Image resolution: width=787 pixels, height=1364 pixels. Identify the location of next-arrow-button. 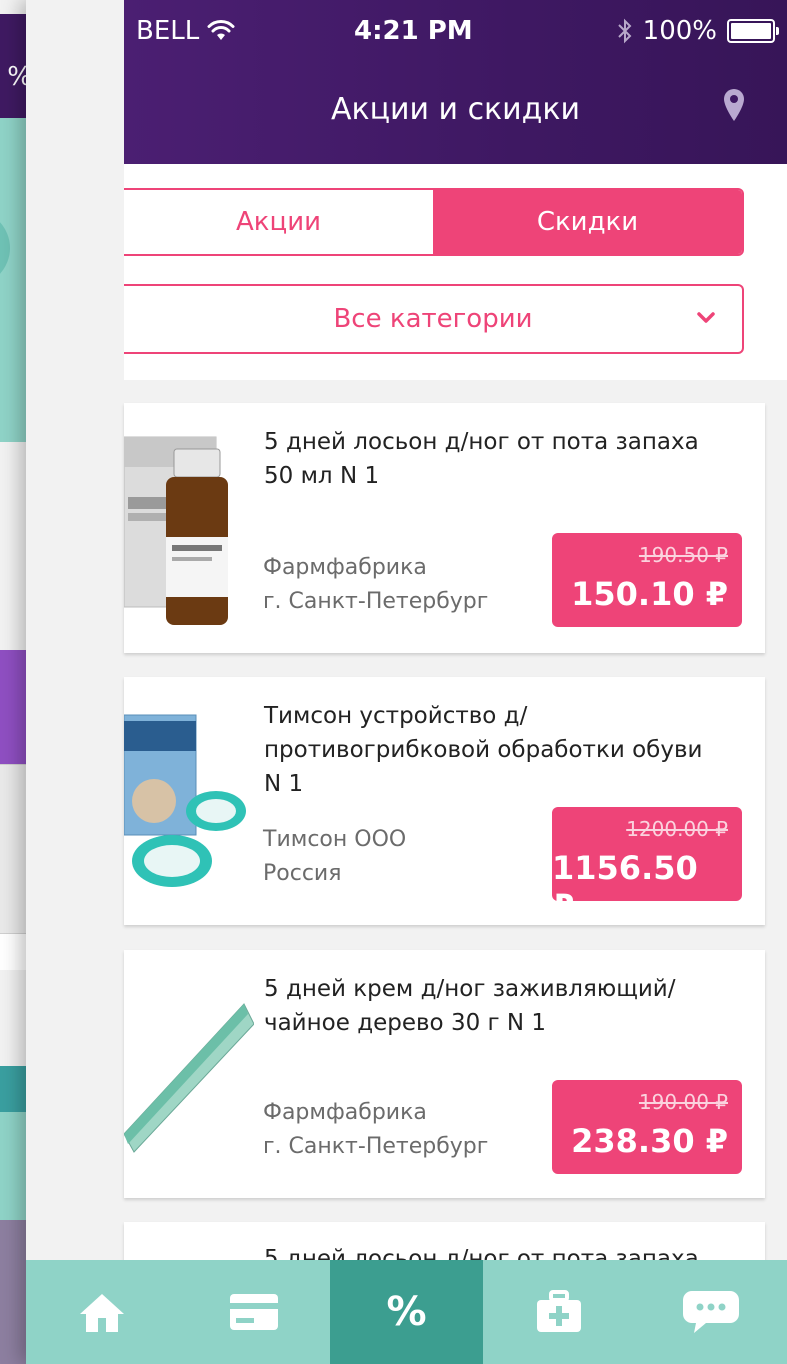
(5, 248).